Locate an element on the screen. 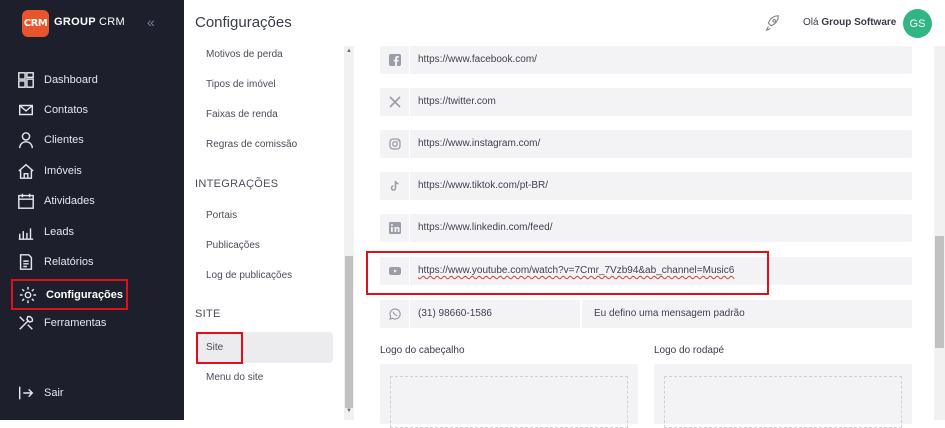 Image resolution: width=945 pixels, height=428 pixels. menu-scrollbar-thumb is located at coordinates (349, 332).